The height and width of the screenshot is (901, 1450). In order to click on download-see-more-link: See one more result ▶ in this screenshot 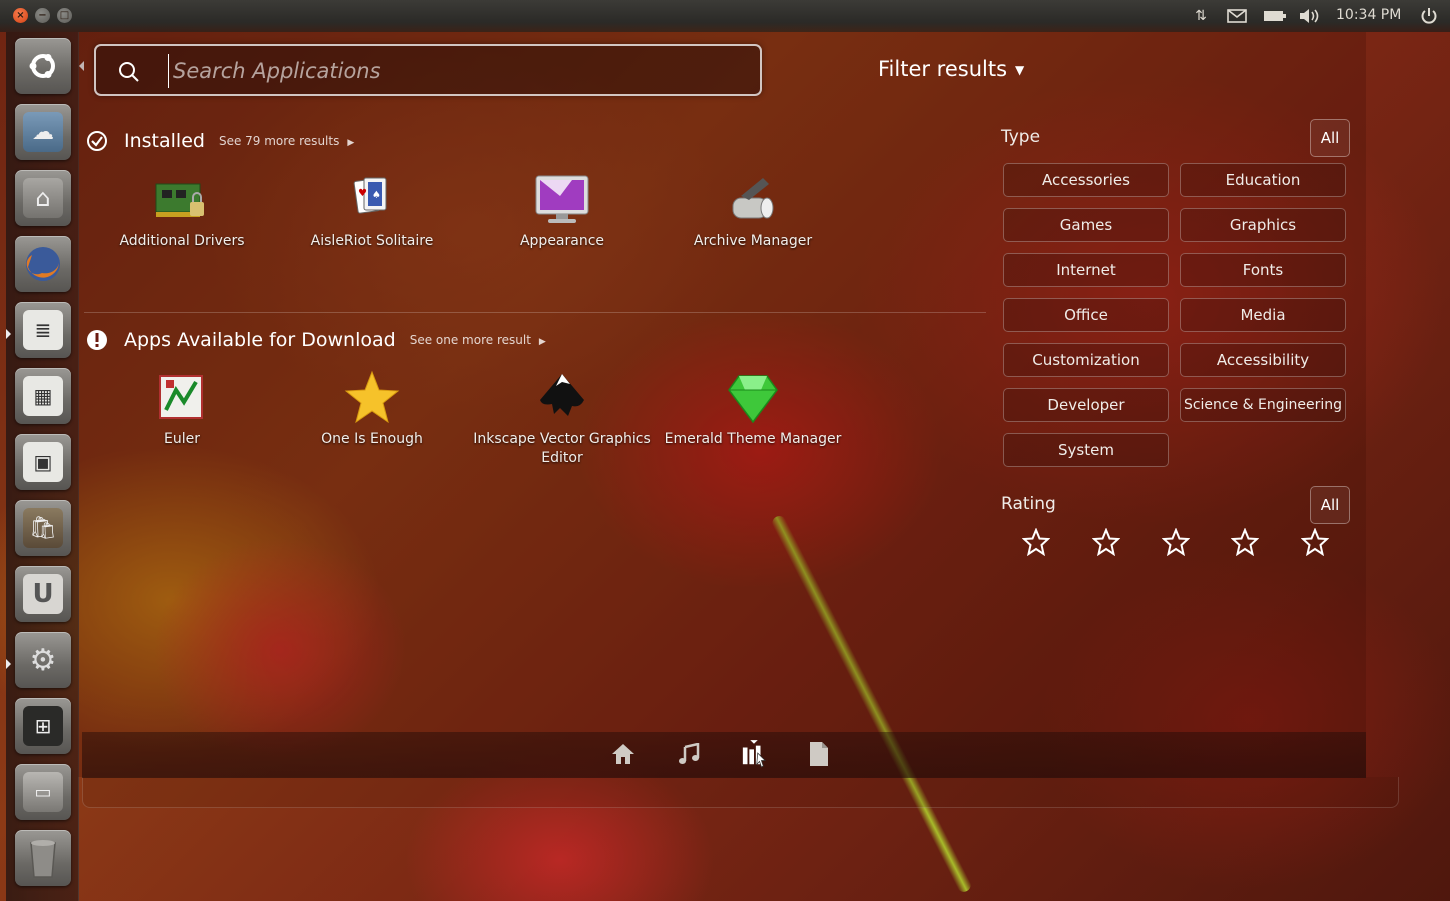, I will do `click(478, 340)`.